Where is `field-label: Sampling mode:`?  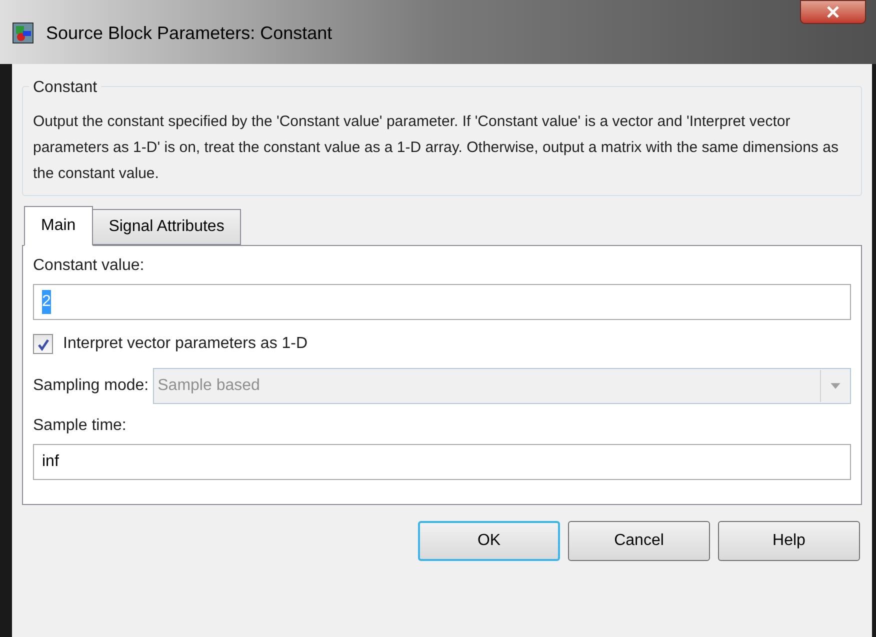
field-label: Sampling mode: is located at coordinates (91, 386).